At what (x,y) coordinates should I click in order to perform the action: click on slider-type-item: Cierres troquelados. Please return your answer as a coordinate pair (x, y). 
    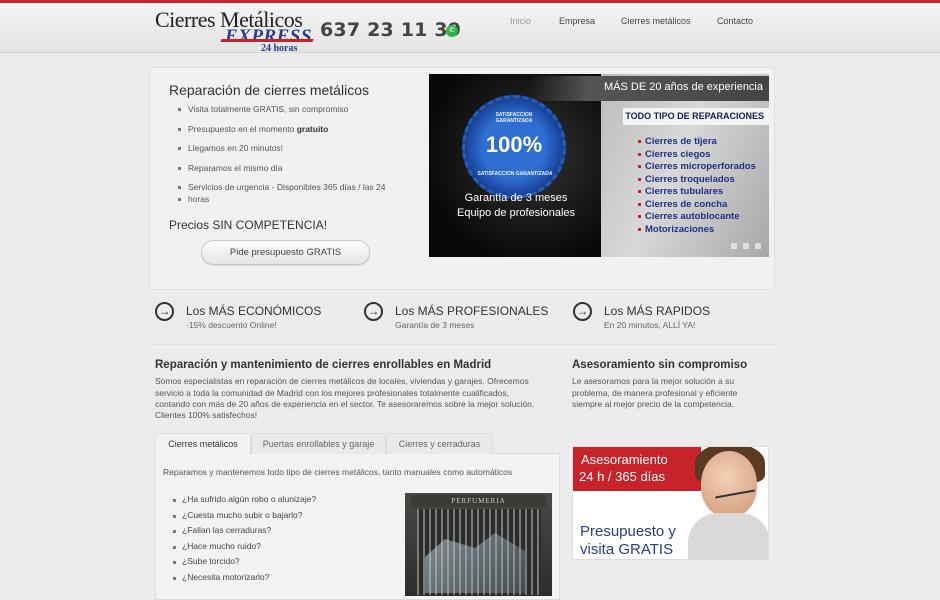
    Looking at the image, I should click on (686, 179).